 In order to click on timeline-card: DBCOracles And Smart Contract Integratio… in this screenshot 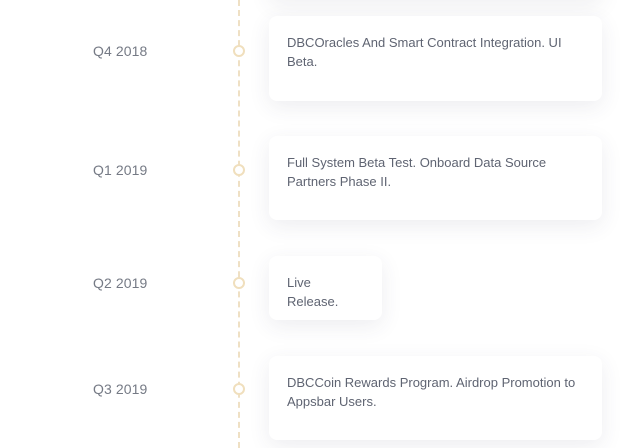, I will do `click(435, 58)`.